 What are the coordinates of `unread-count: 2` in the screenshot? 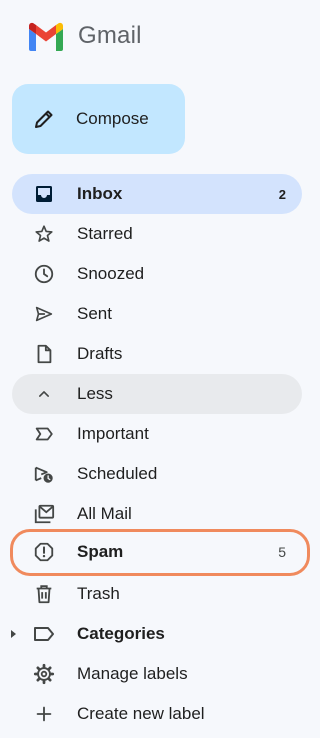 It's located at (282, 194).